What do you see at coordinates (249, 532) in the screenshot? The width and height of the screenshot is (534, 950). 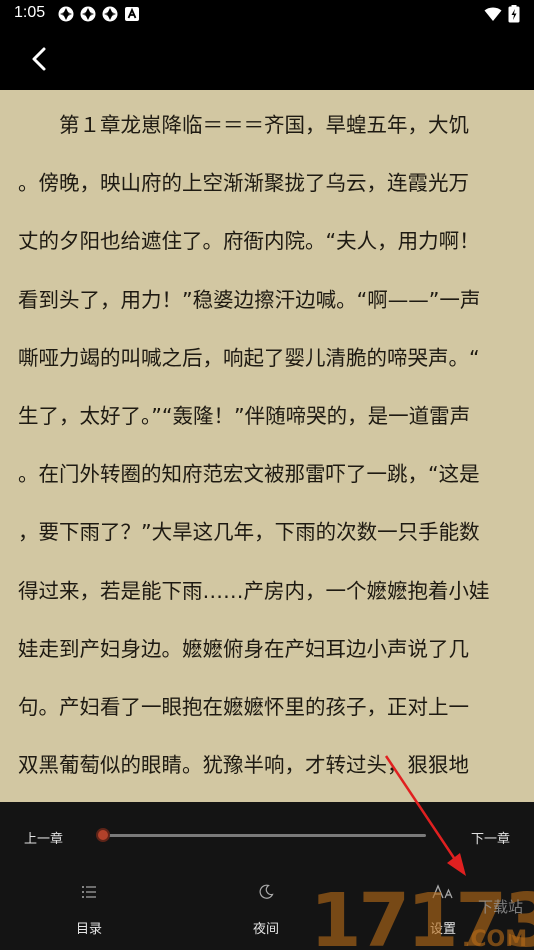 I see `reader-text-line: ，要下雨了？”大旱这几年，下雨的次数一只手能数` at bounding box center [249, 532].